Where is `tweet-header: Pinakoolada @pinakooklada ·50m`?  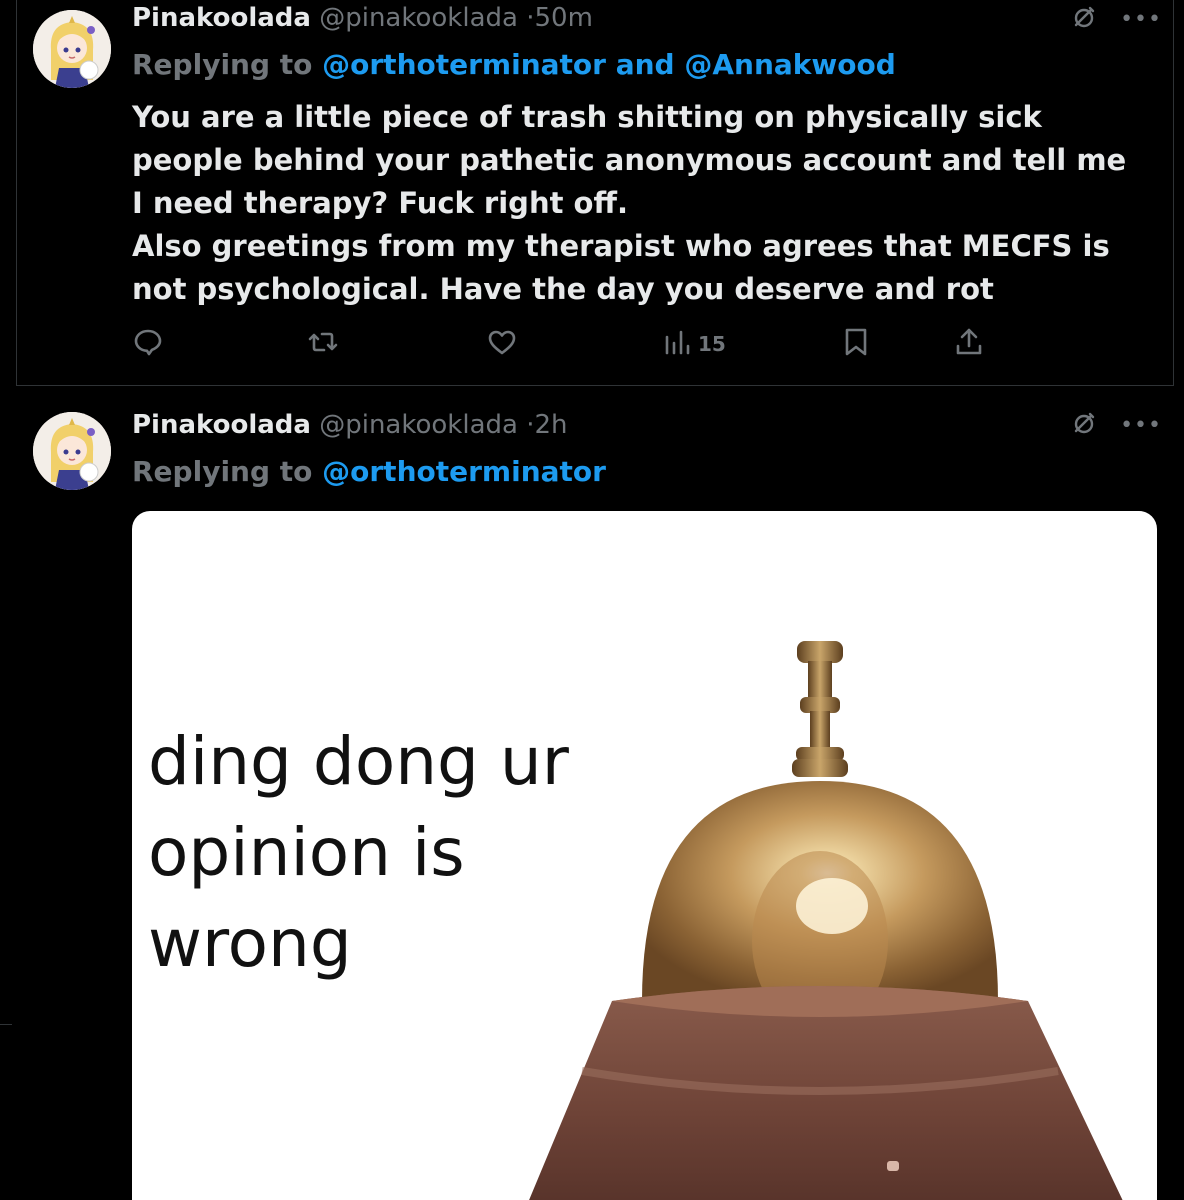 tweet-header: Pinakoolada @pinakooklada ·50m is located at coordinates (362, 18).